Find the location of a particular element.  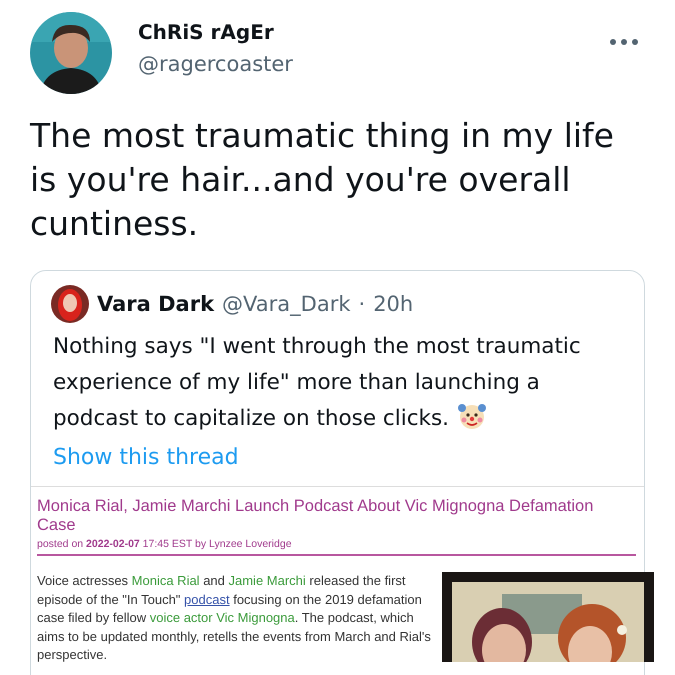

quoted-author-handle: @Vara_Dark is located at coordinates (286, 304).